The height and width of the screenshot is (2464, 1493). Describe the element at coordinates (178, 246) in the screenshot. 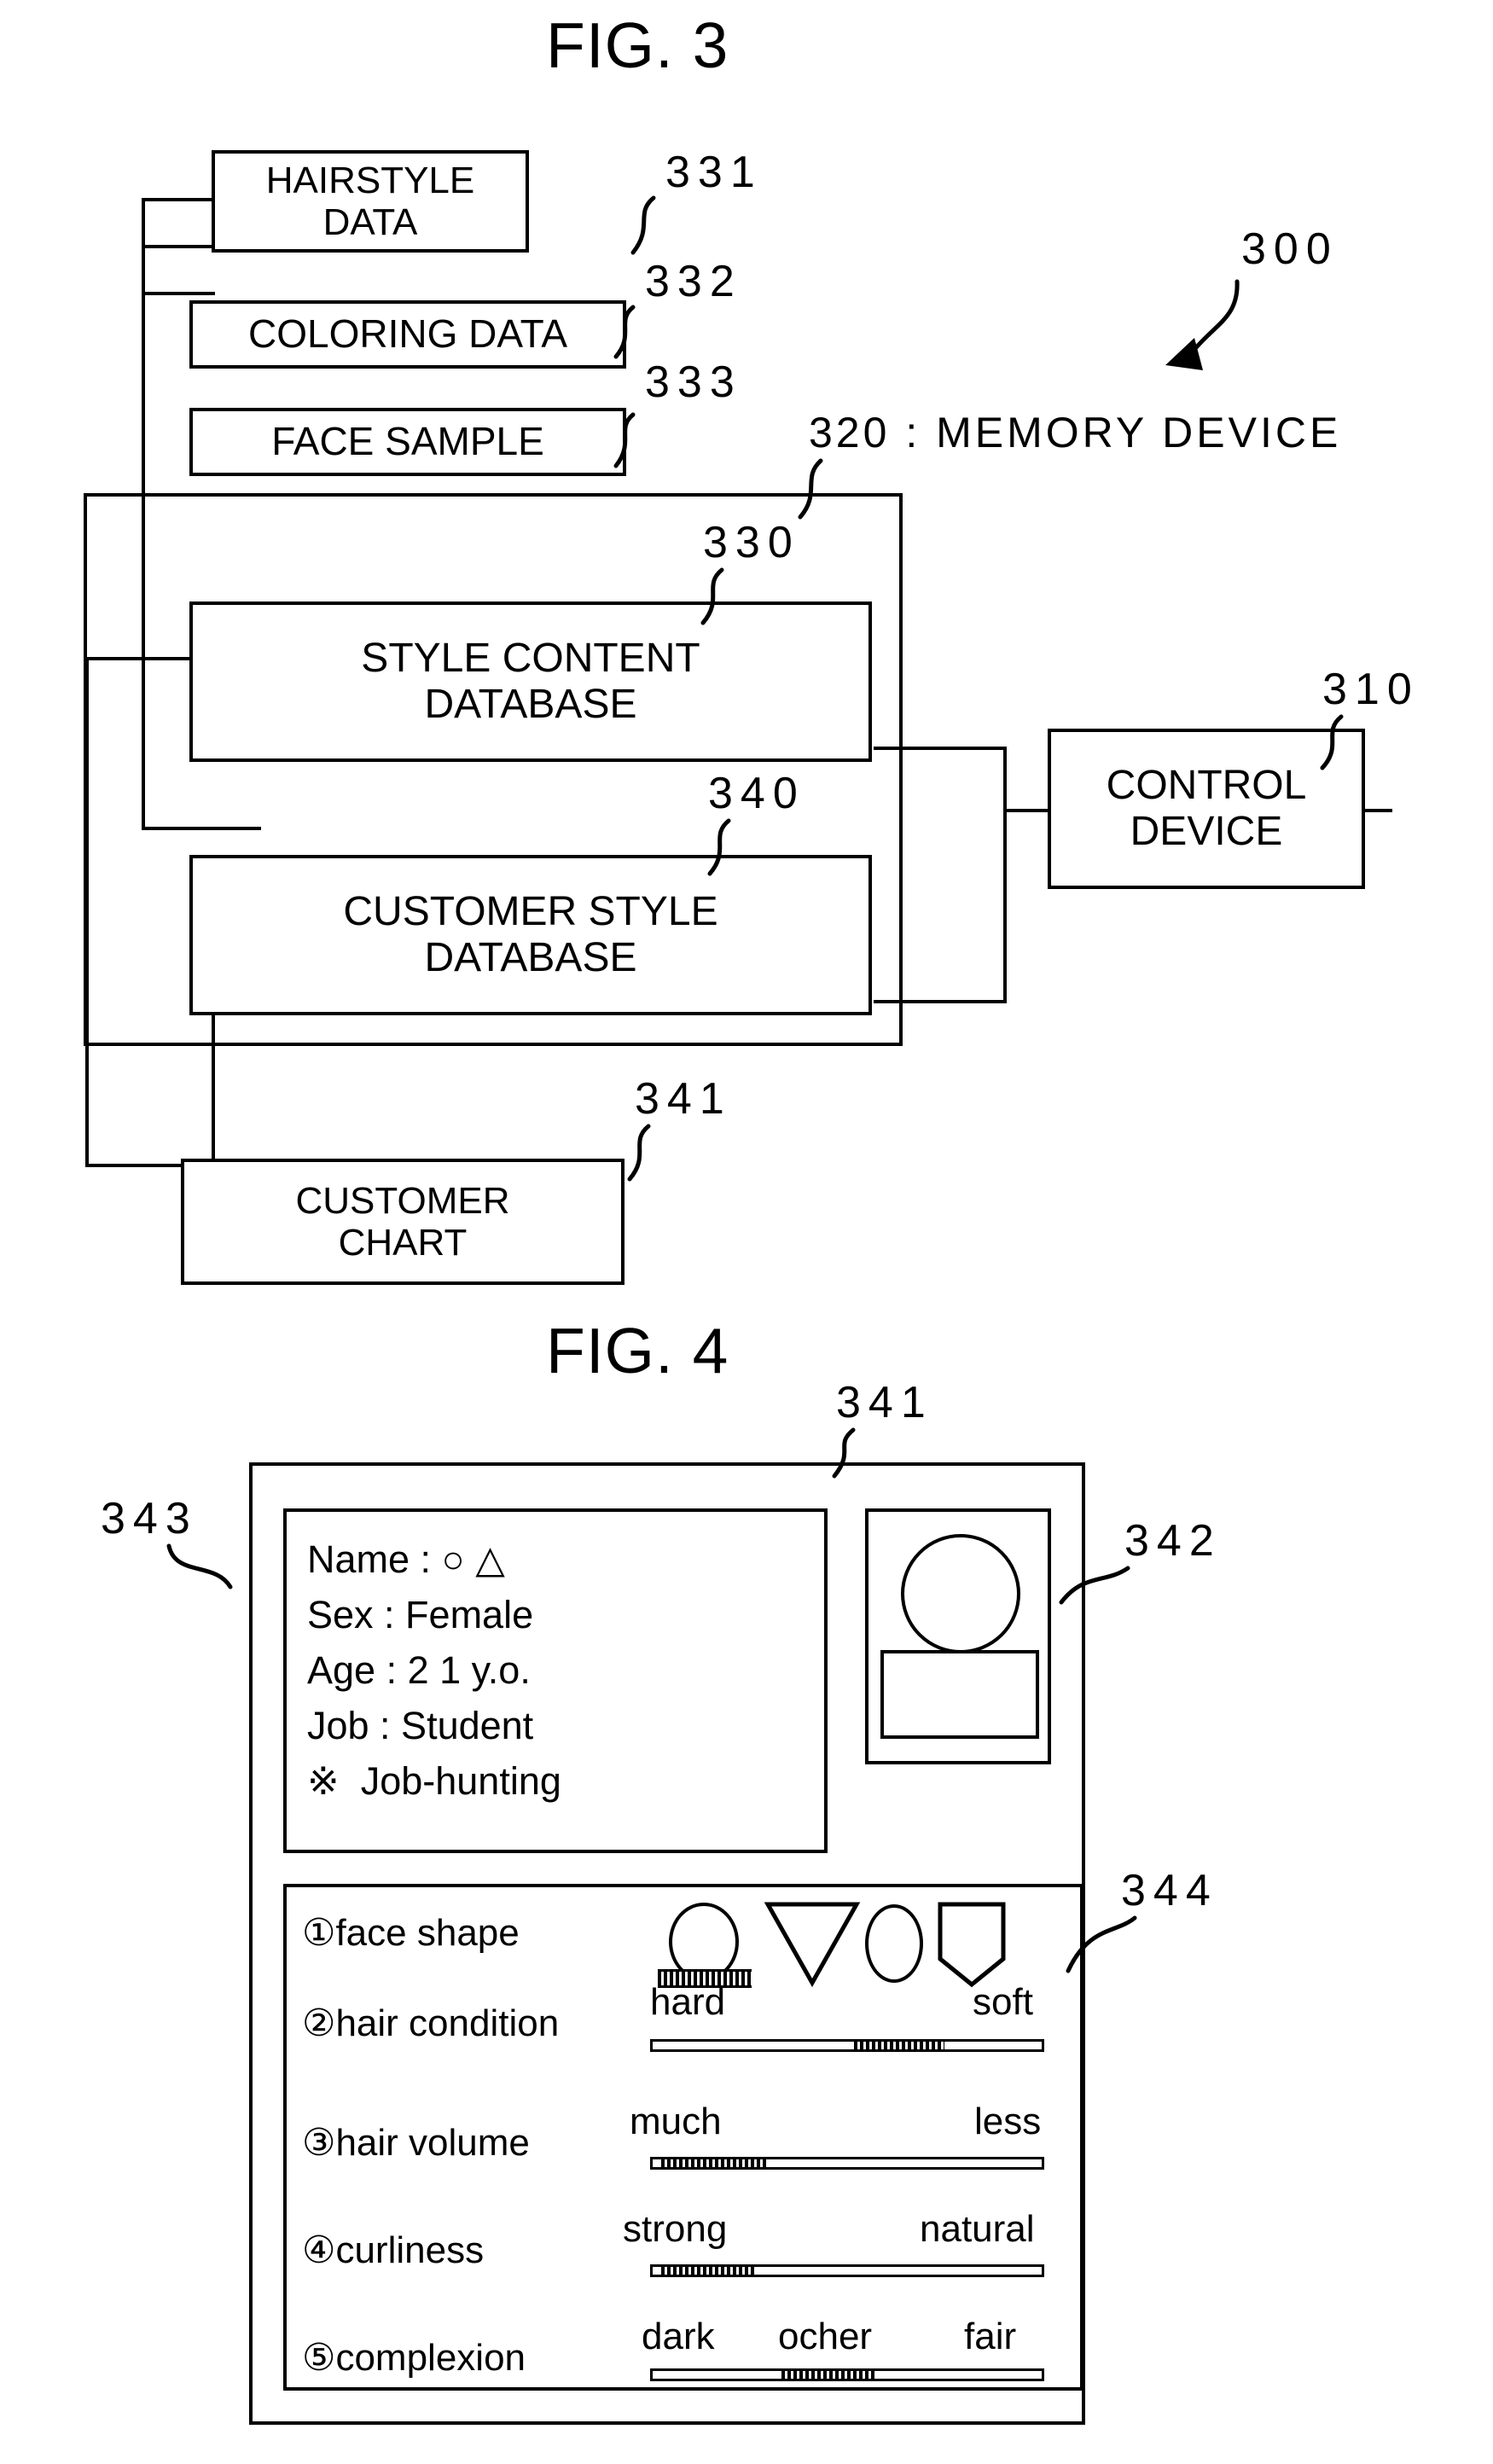

I see `bus-branch-coloring` at that location.